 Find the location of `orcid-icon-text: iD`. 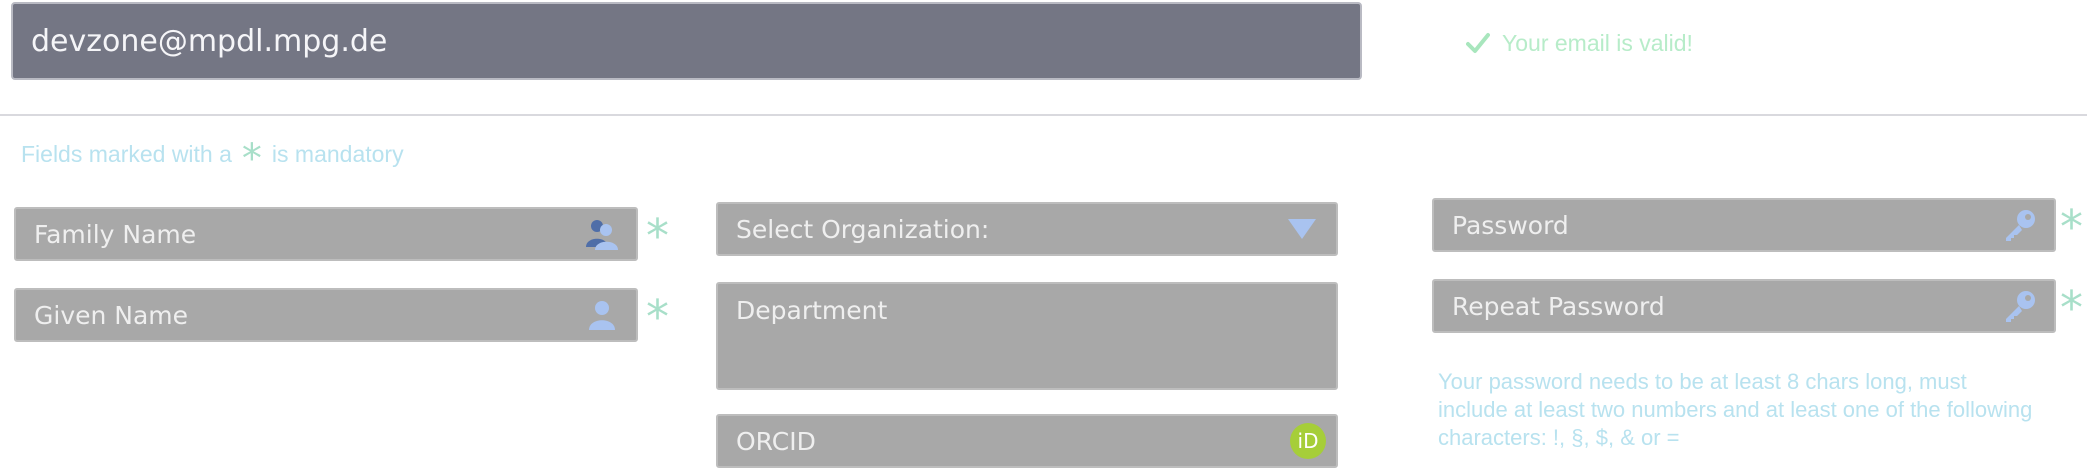

orcid-icon-text: iD is located at coordinates (1308, 441).